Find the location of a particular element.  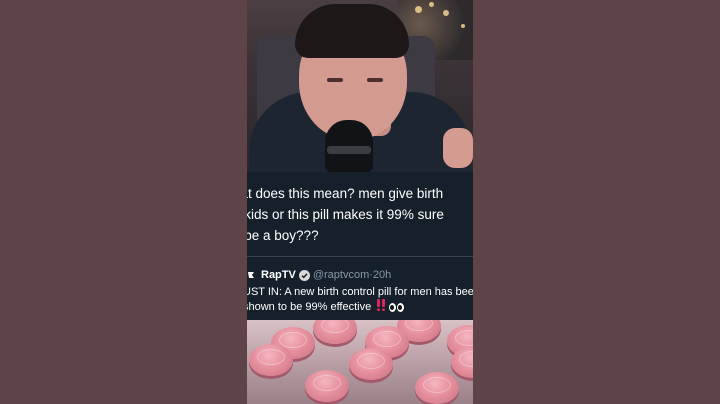

pills-photo is located at coordinates (360, 362).